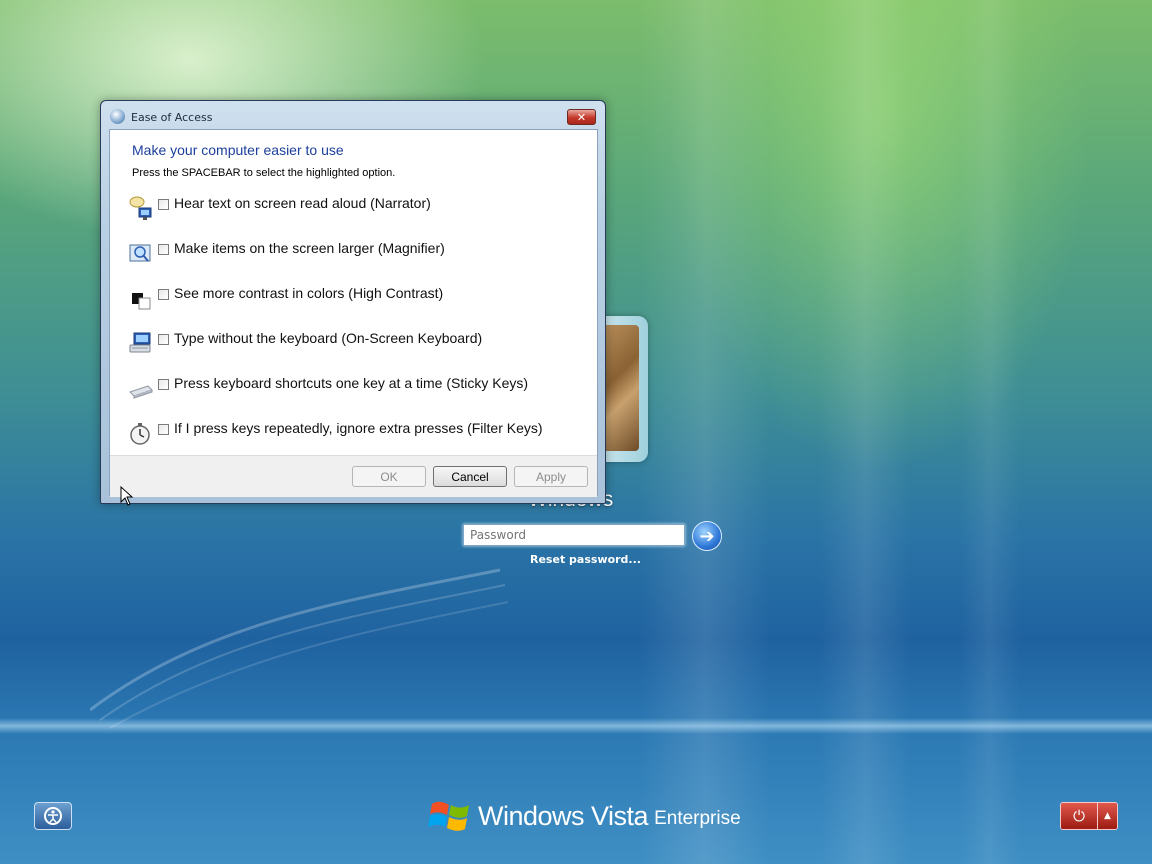 Image resolution: width=1152 pixels, height=864 pixels. I want to click on shutdown-options-button: ▲, so click(1107, 816).